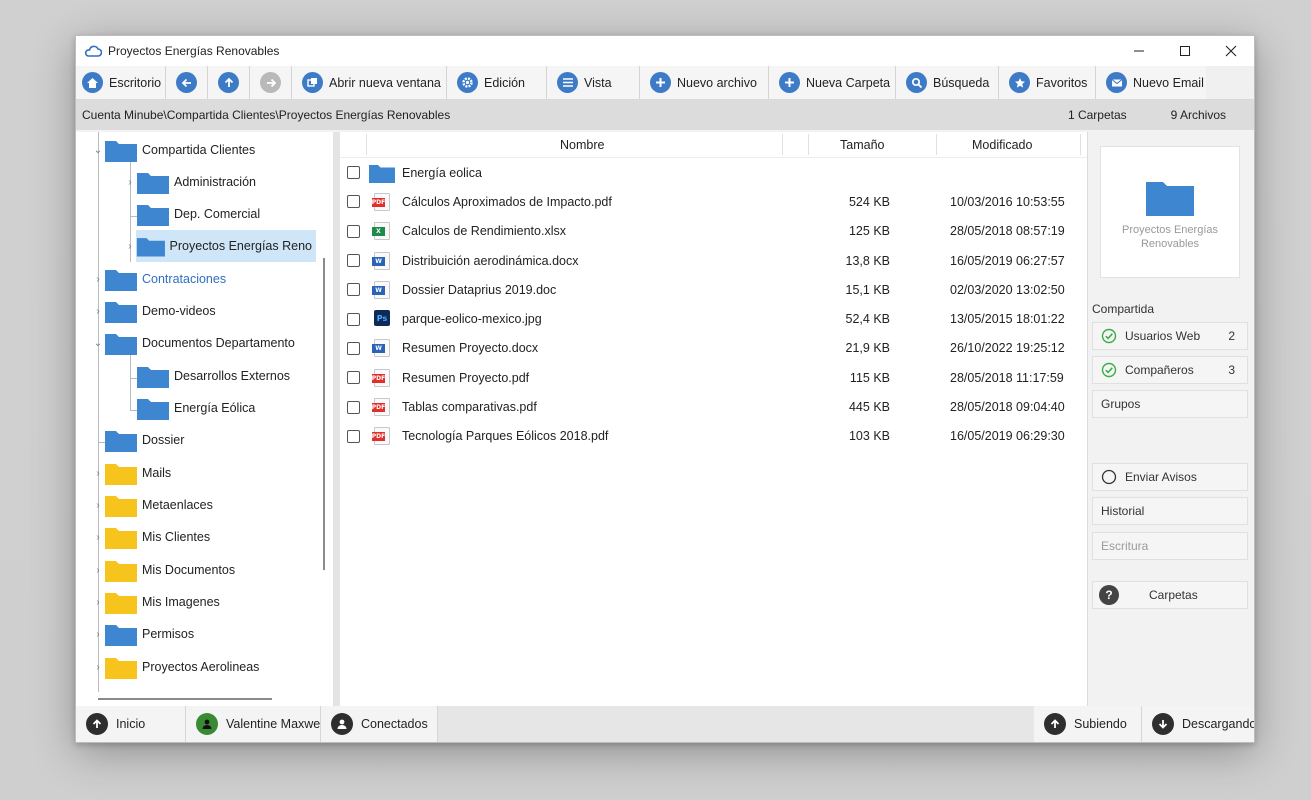 The height and width of the screenshot is (800, 1311). Describe the element at coordinates (207, 376) in the screenshot. I see `tree-item-desarrollos-externos: Desarrollos Externos` at that location.